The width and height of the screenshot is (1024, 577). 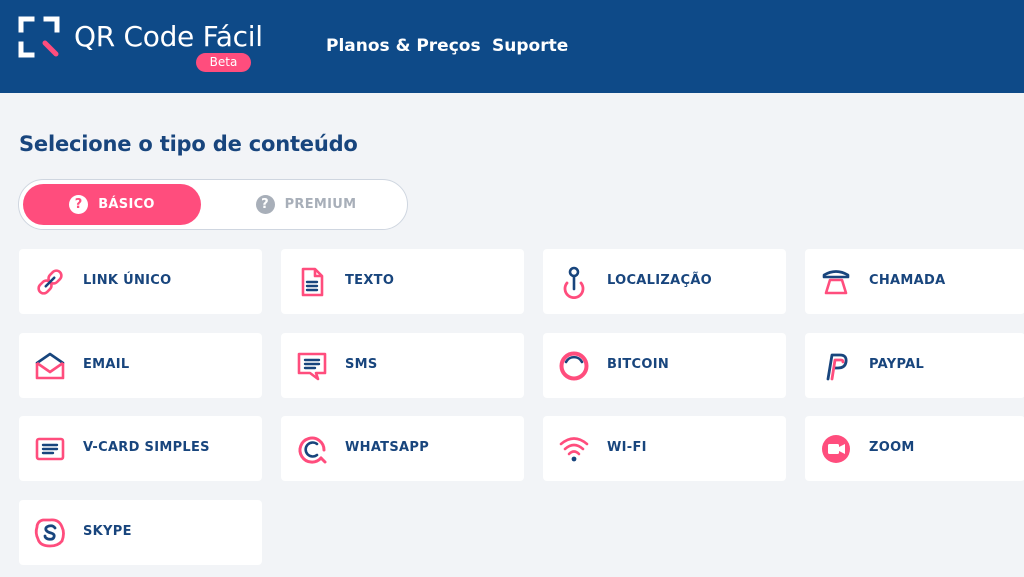 What do you see at coordinates (223, 62) in the screenshot?
I see `beta-badge: Beta` at bounding box center [223, 62].